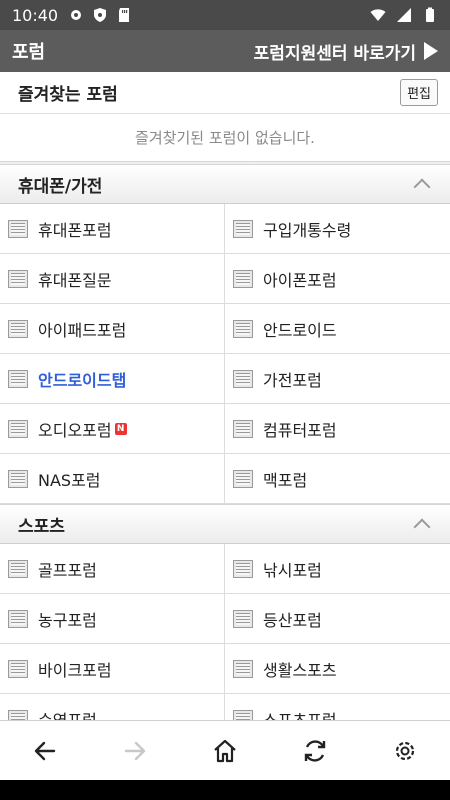 This screenshot has height=800, width=450. What do you see at coordinates (337, 707) in the screenshot?
I see `forum-item: 스포츠포럼` at bounding box center [337, 707].